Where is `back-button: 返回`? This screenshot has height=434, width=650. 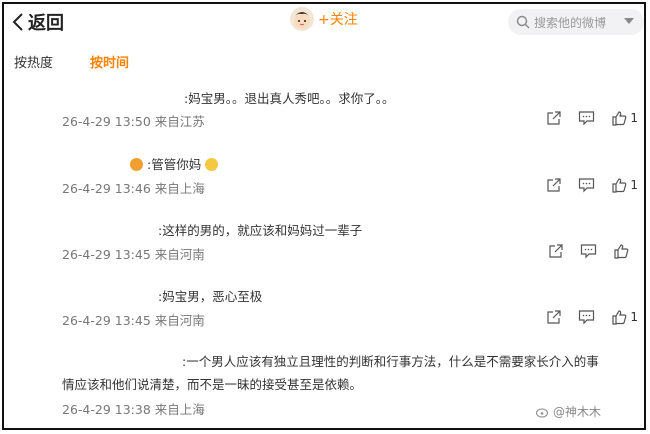
back-button: 返回 is located at coordinates (38, 22).